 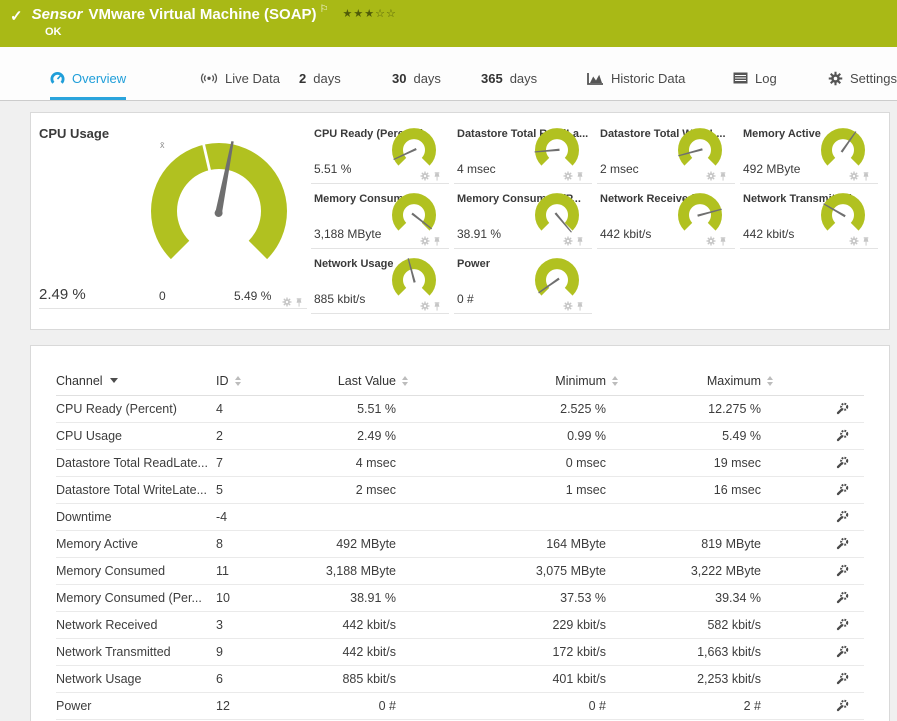 I want to click on channel-name: CPU Ready (Percent), so click(x=136, y=409).